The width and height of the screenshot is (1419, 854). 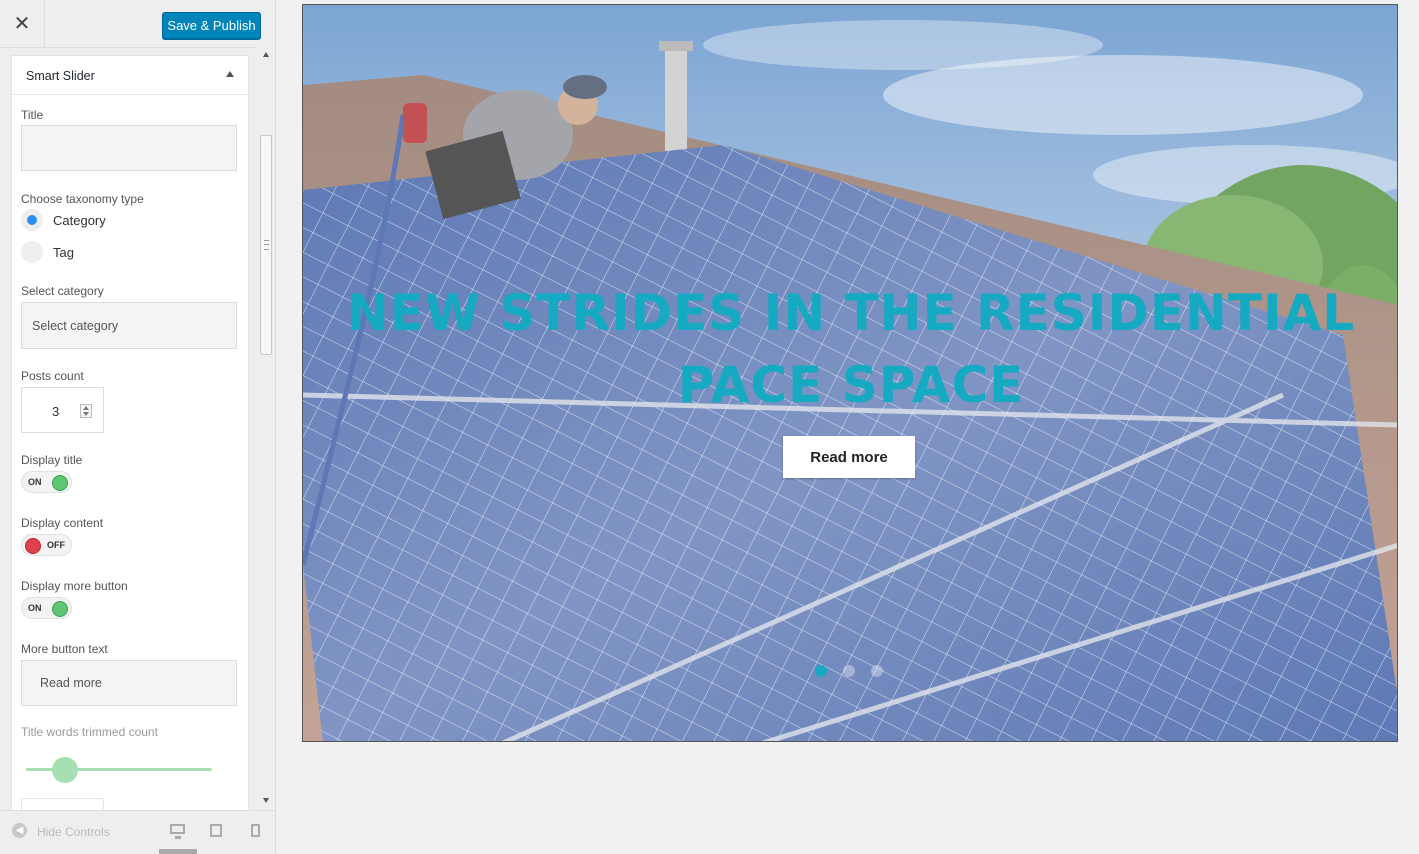 I want to click on trim-label: Title words trimmed count, so click(x=89, y=732).